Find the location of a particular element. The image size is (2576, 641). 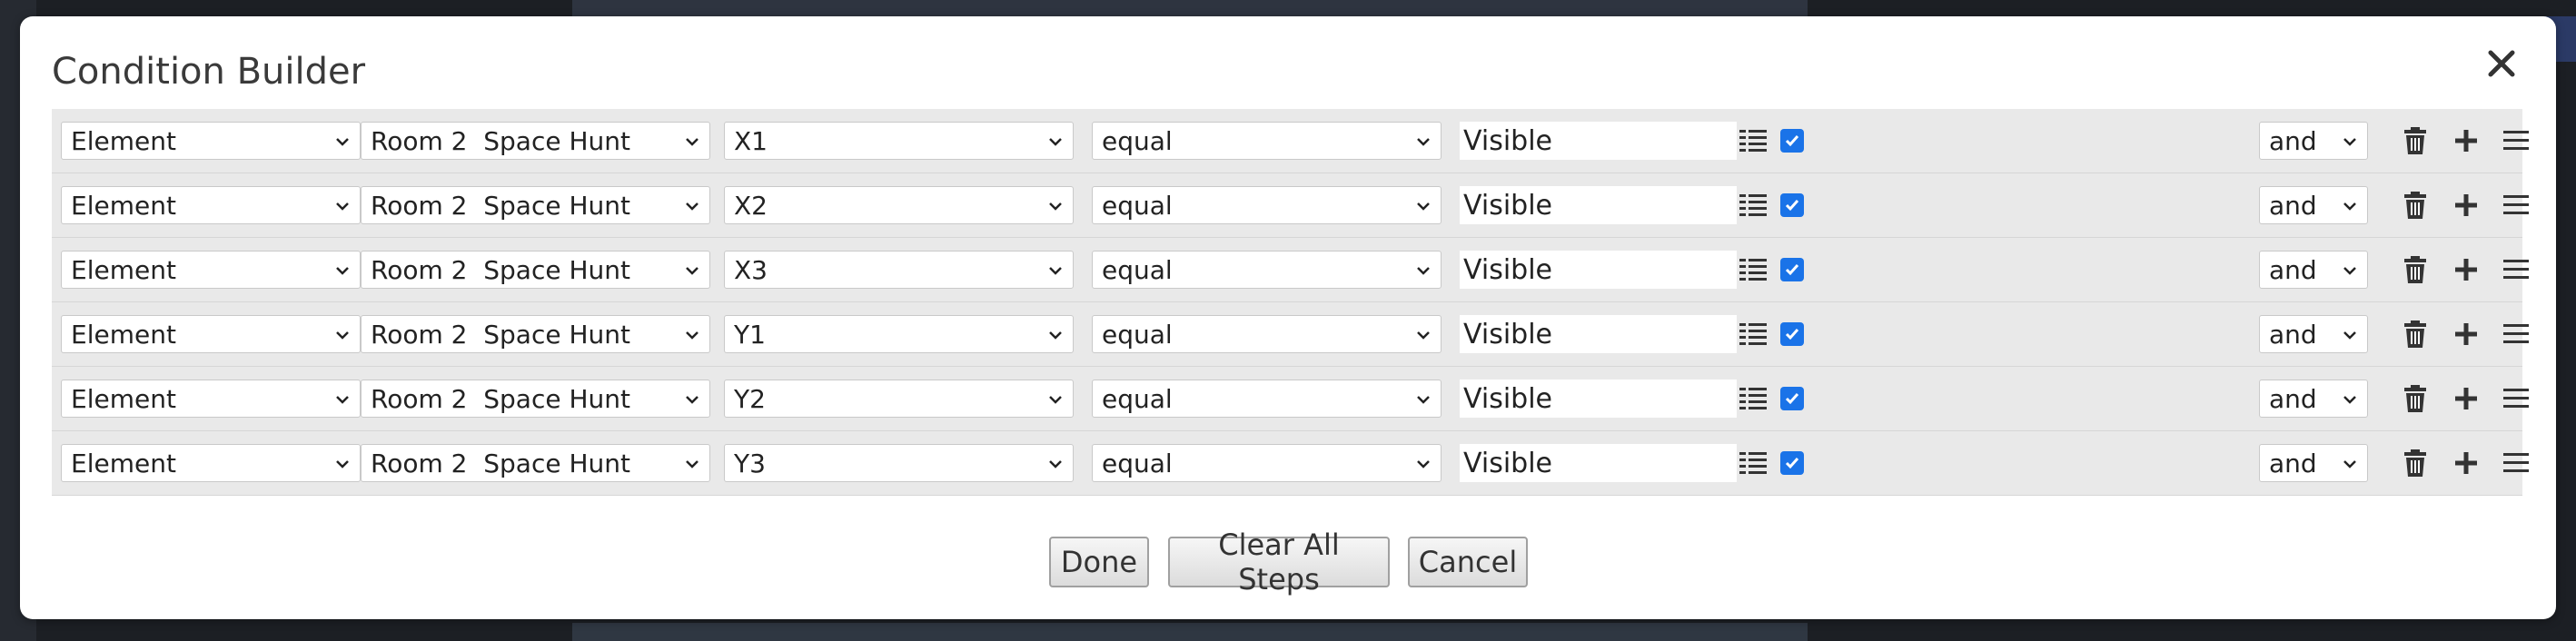

type-select-value: Element is located at coordinates (123, 398).